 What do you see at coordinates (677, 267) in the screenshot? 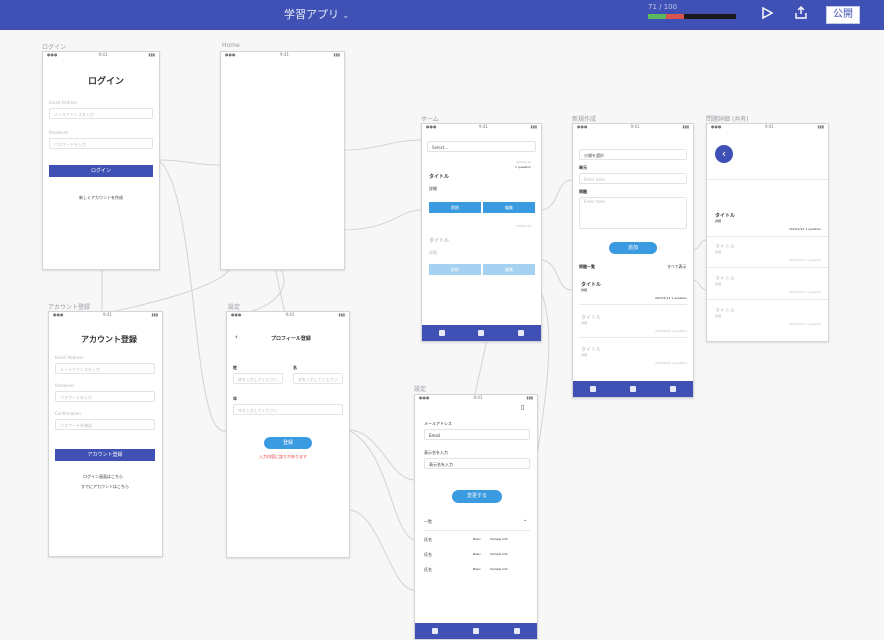
I see `show-all-link: すべて表示` at bounding box center [677, 267].